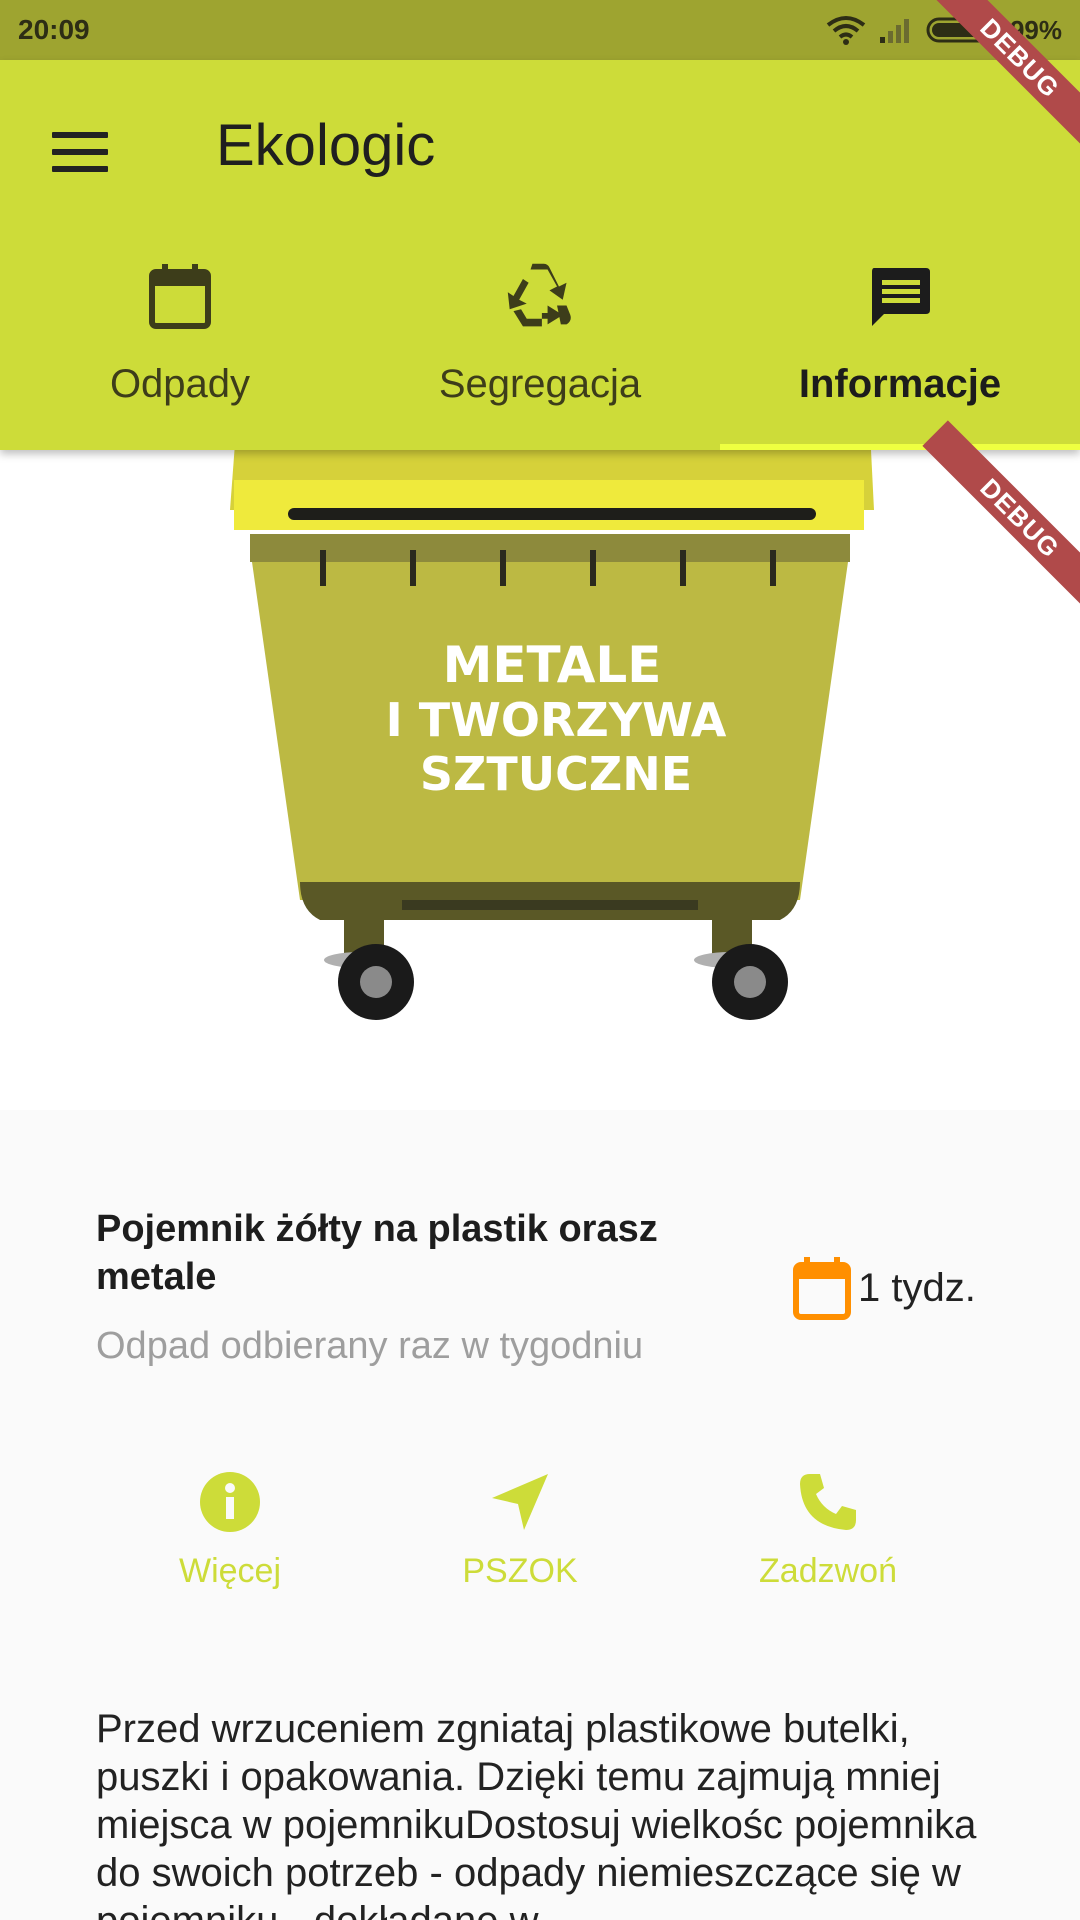 This screenshot has width=1080, height=1920. I want to click on frequency-label: 1 tydz., so click(917, 1287).